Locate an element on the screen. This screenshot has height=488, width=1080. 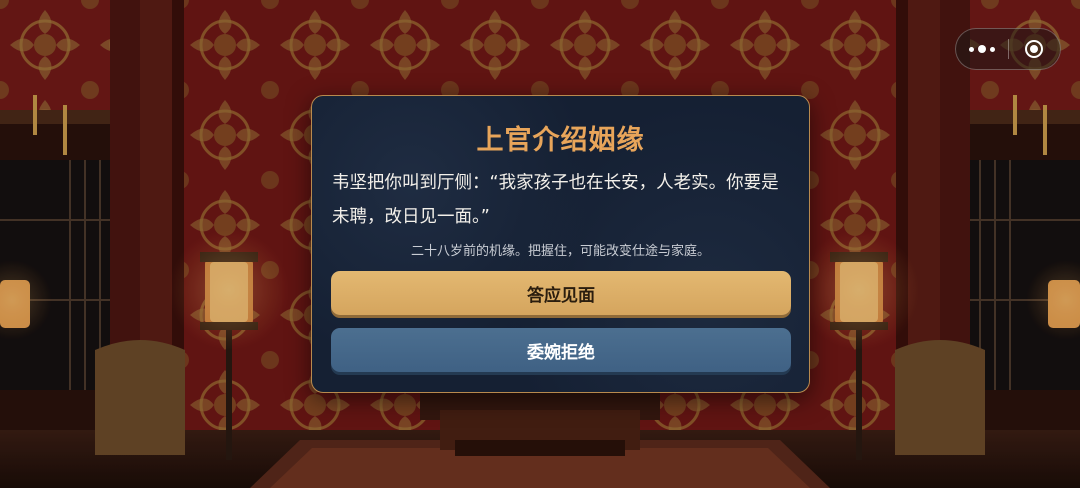
decline-button: 委婉拒绝 is located at coordinates (561, 350).